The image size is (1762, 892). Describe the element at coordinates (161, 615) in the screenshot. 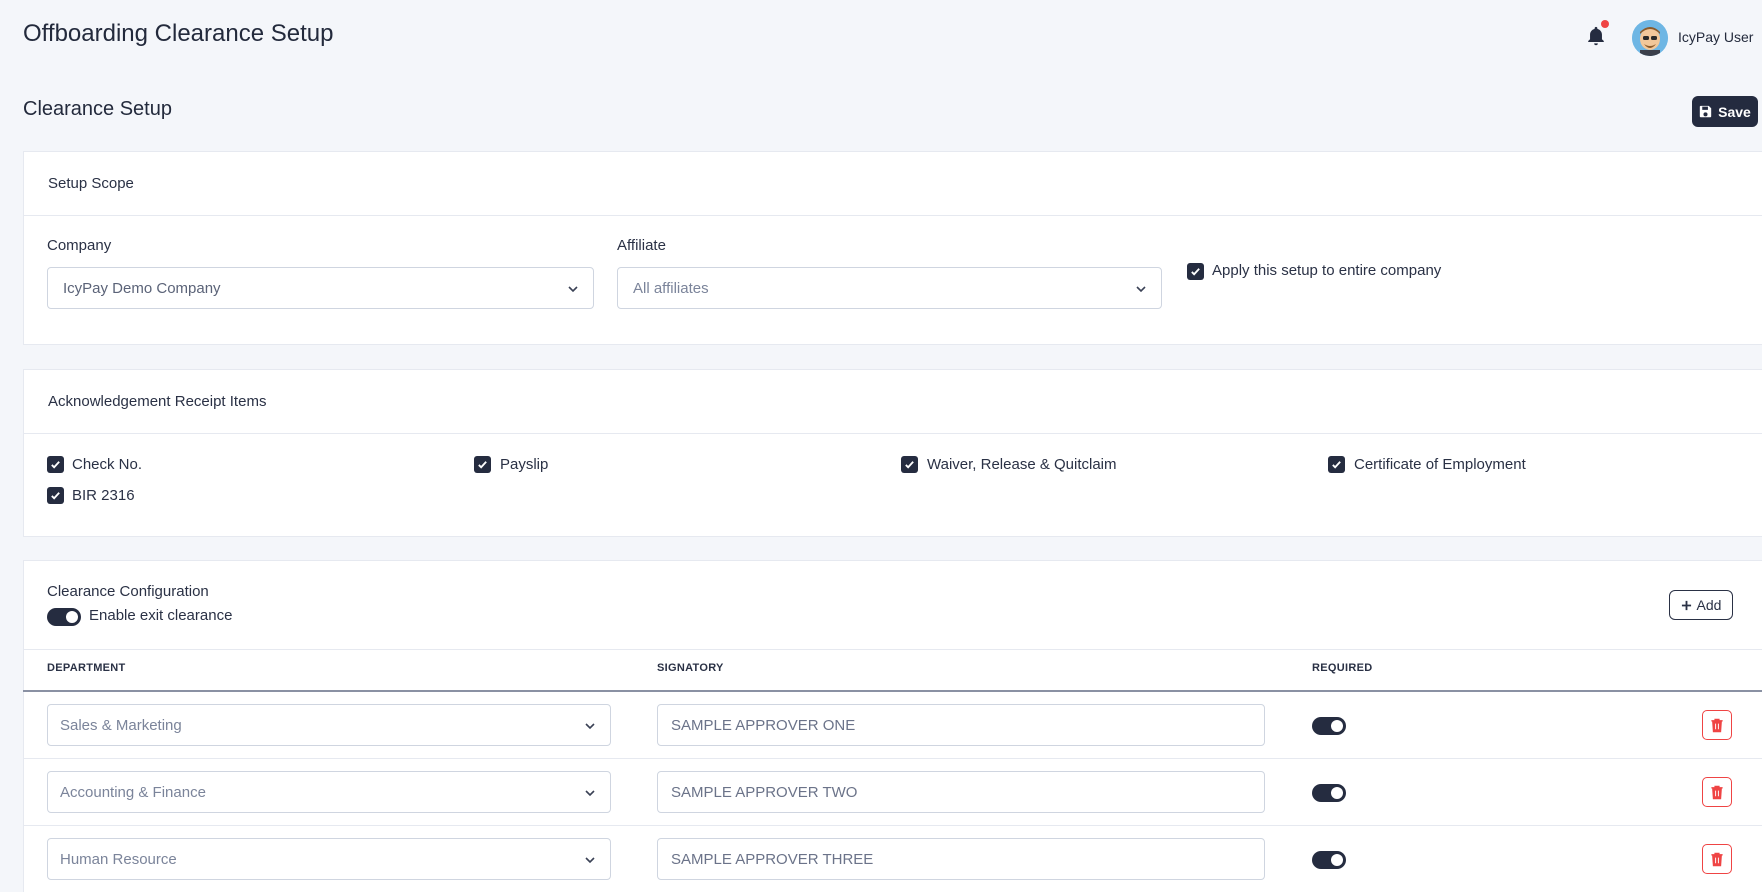

I see `enable-exit-clearance-label: Enable exit clearance` at that location.